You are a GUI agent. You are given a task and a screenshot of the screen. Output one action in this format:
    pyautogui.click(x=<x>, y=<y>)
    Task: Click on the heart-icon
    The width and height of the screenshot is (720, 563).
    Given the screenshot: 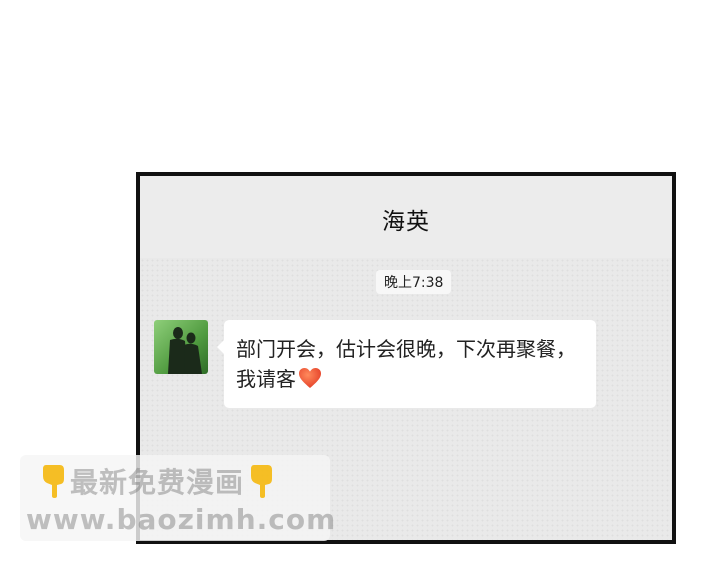 What is the action you would take?
    pyautogui.click(x=310, y=382)
    